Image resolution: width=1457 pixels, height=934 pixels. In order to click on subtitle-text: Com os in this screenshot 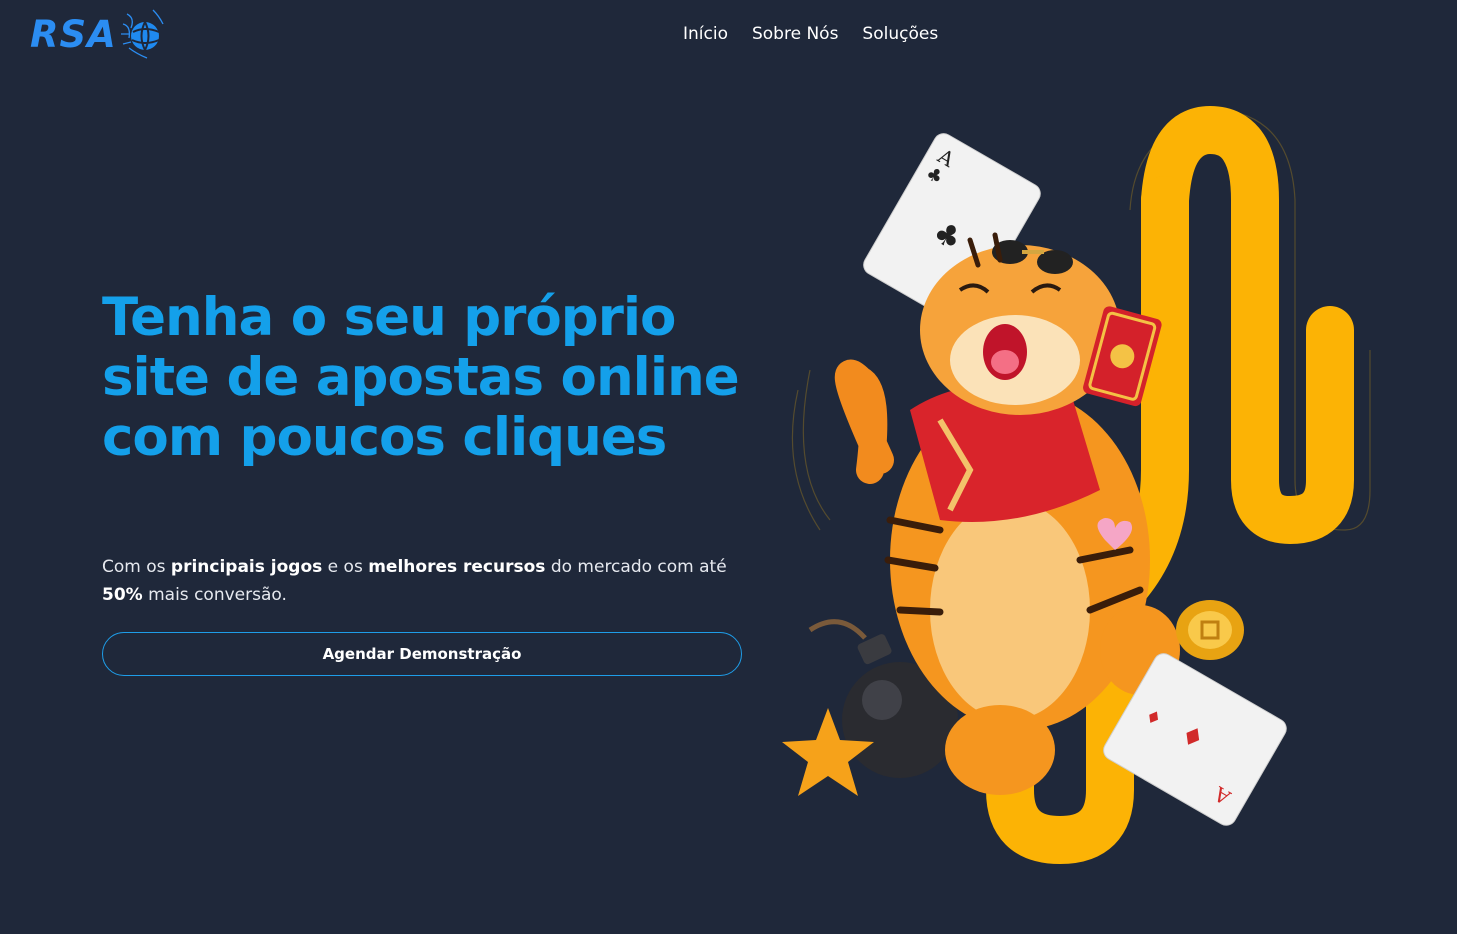, I will do `click(136, 567)`.